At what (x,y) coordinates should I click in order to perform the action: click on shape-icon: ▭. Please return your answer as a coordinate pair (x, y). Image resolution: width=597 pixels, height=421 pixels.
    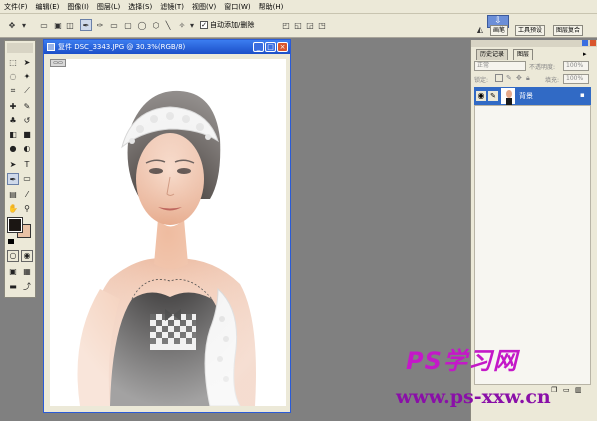
    Looking at the image, I should click on (27, 179).